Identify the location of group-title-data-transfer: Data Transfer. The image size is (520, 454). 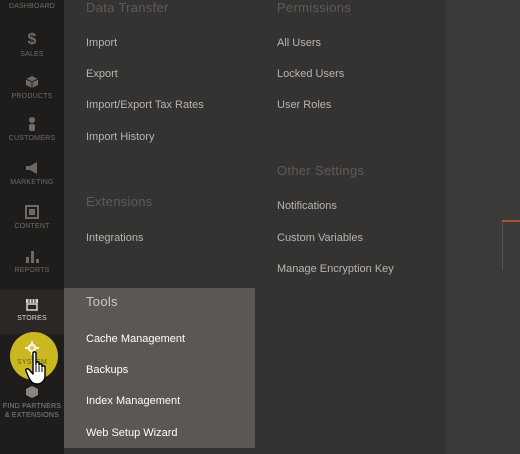
(127, 7).